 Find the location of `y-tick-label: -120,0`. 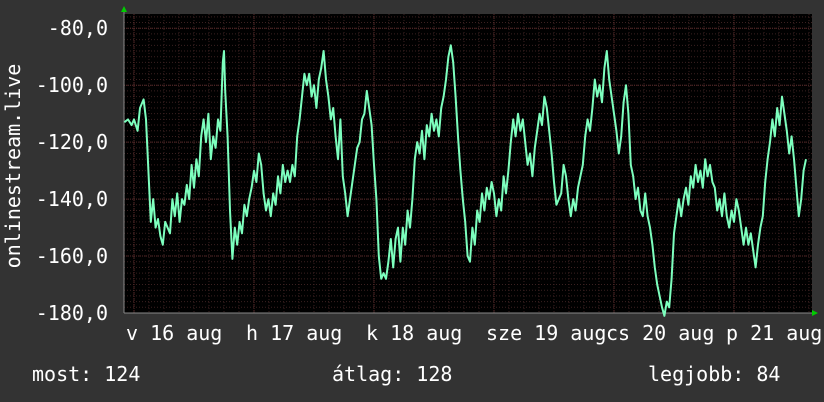

y-tick-label: -120,0 is located at coordinates (72, 142).